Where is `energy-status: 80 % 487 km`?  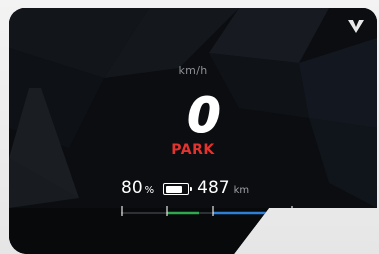
energy-status: 80 % 487 km is located at coordinates (185, 189).